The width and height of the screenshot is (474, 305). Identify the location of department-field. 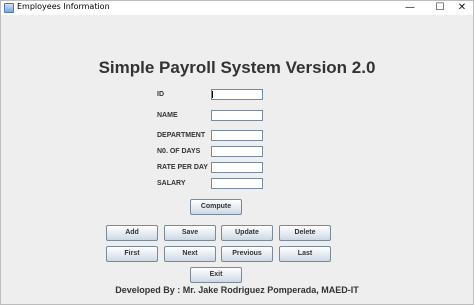
(237, 135).